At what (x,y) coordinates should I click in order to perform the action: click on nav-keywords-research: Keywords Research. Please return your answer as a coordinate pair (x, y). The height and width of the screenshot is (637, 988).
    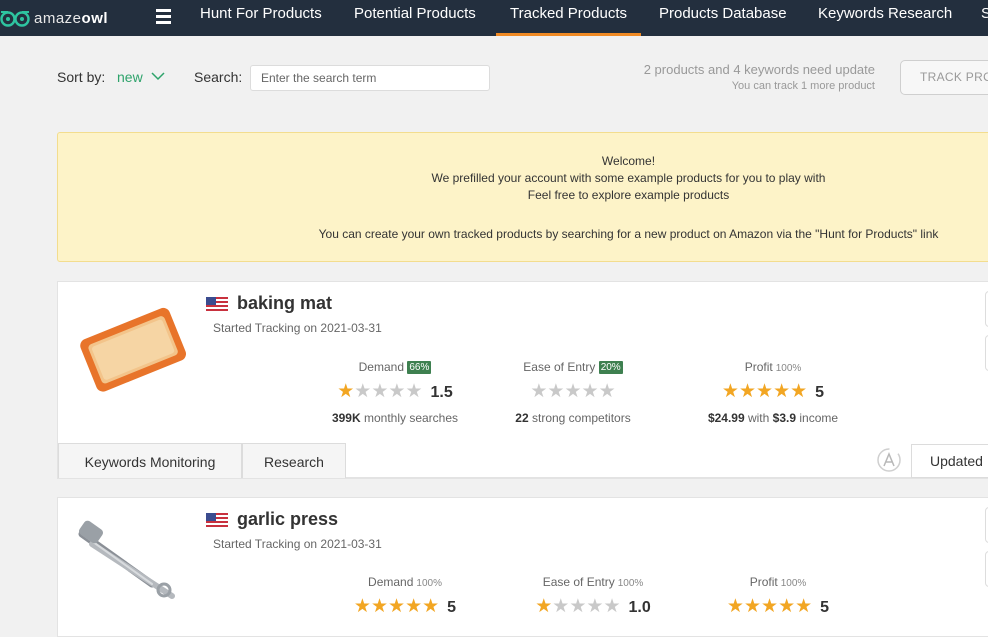
    Looking at the image, I should click on (885, 18).